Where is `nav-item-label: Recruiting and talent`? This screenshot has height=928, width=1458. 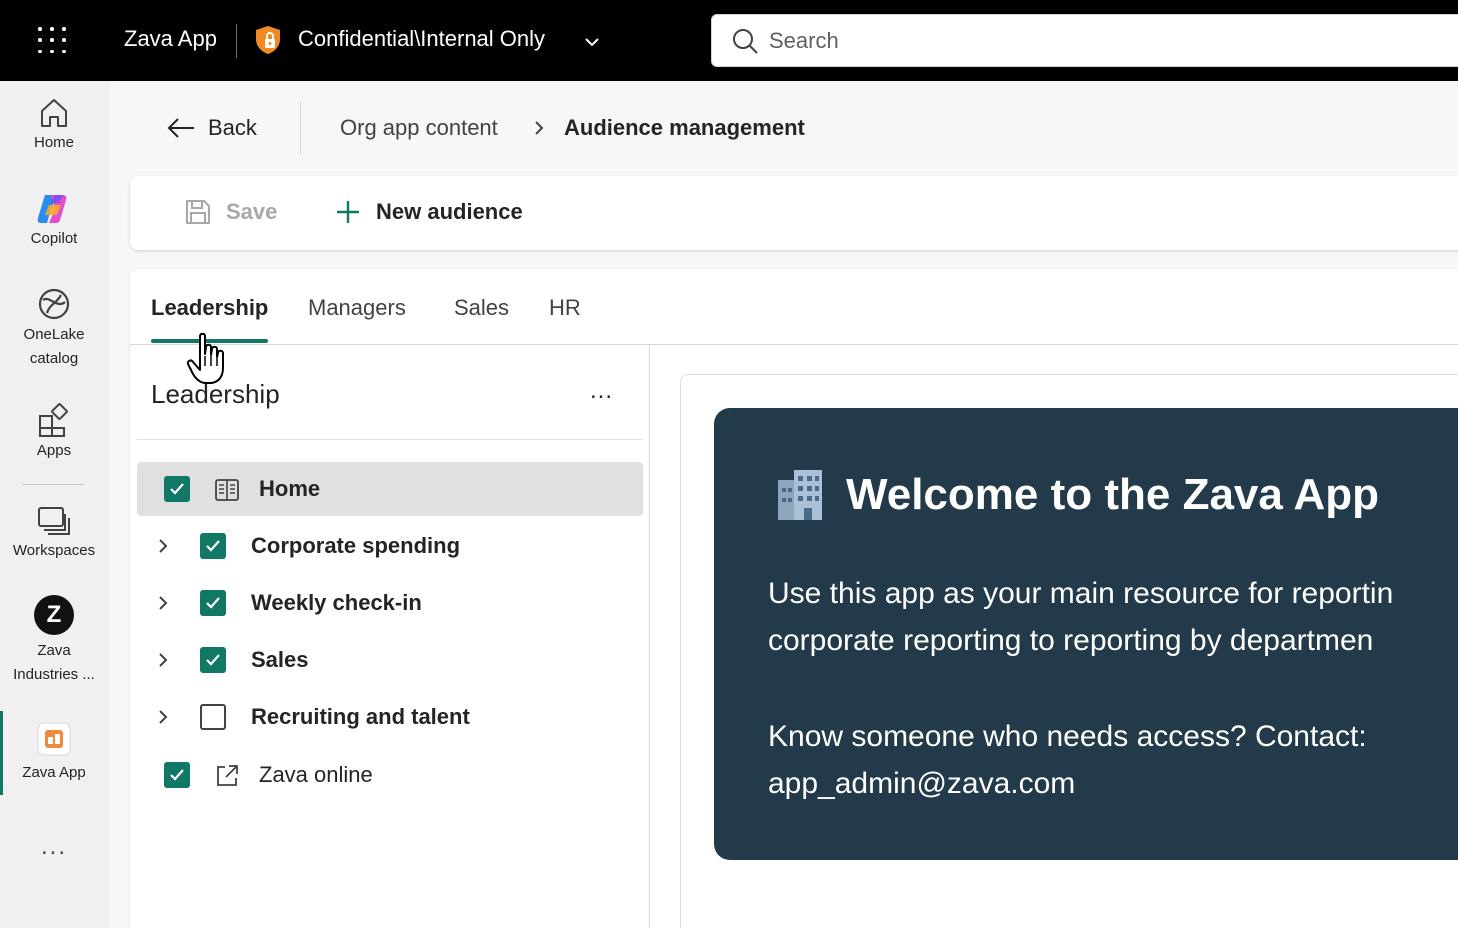 nav-item-label: Recruiting and talent is located at coordinates (360, 716).